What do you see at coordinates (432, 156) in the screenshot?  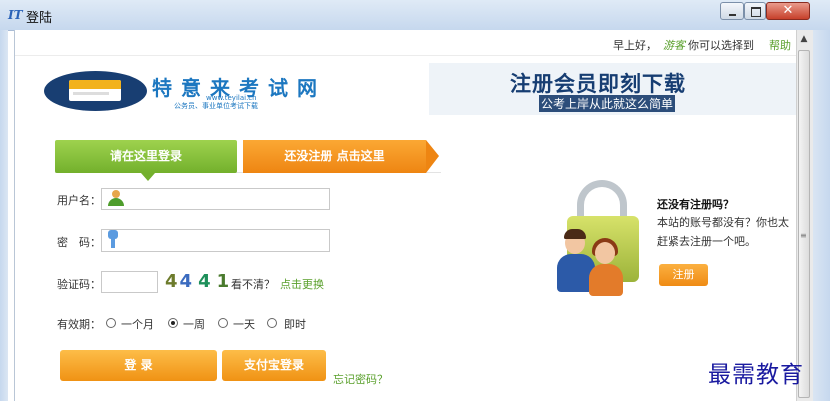 I see `tab-register-arrow-icon` at bounding box center [432, 156].